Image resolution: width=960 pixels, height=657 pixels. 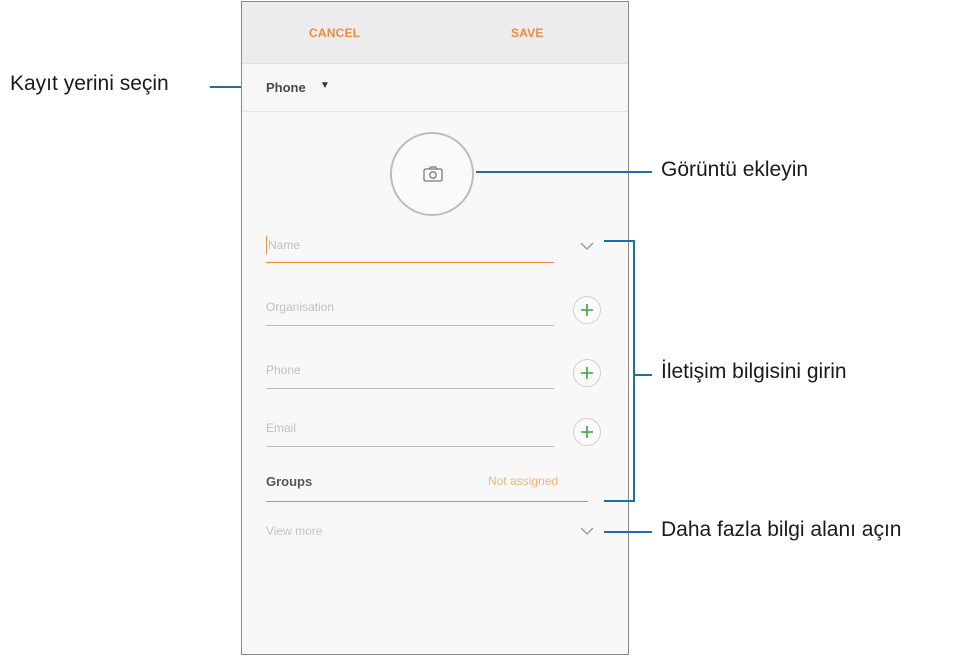 What do you see at coordinates (289, 481) in the screenshot?
I see `groups-label: Groups` at bounding box center [289, 481].